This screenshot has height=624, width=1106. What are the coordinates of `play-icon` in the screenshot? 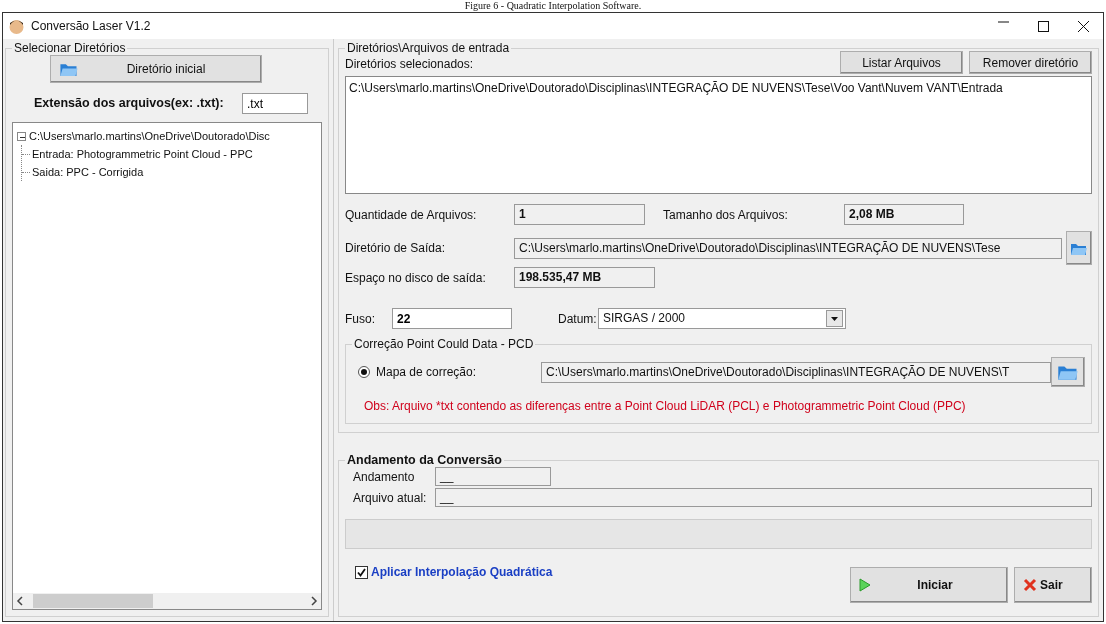 It's located at (865, 585).